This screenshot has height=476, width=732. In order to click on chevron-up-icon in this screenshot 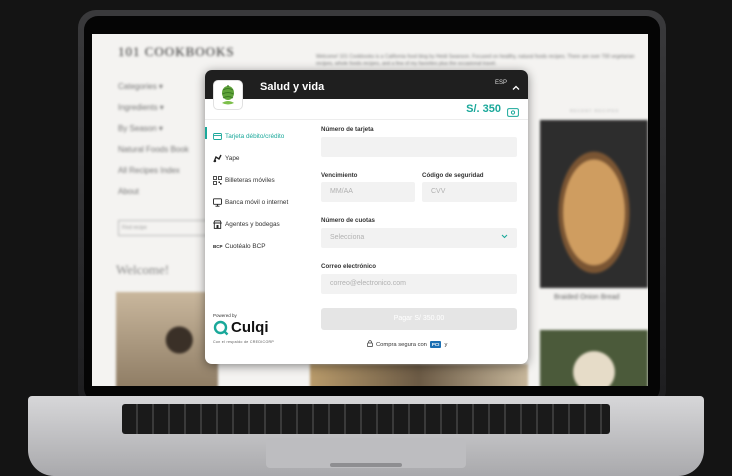, I will do `click(516, 88)`.